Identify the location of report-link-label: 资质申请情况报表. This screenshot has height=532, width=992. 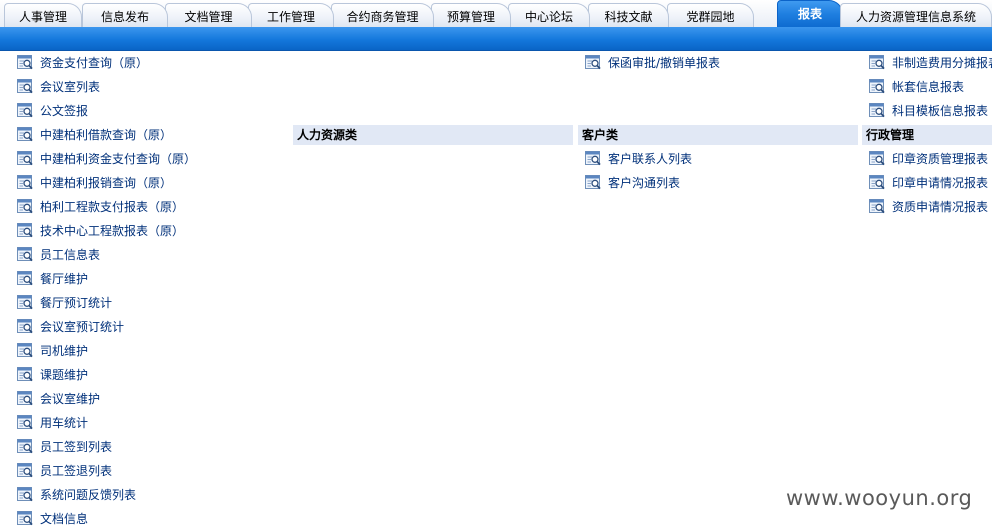
(940, 207).